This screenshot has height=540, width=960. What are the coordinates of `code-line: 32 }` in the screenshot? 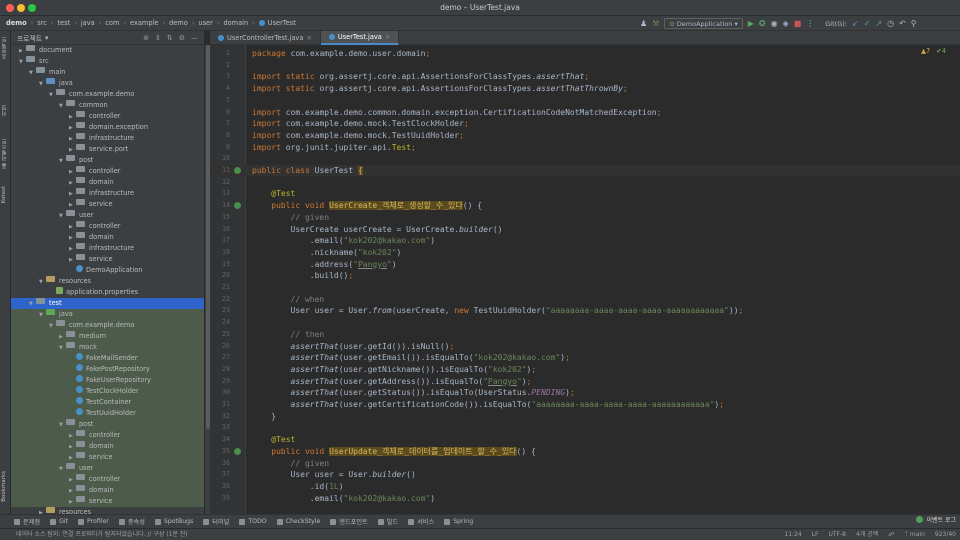 It's located at (585, 416).